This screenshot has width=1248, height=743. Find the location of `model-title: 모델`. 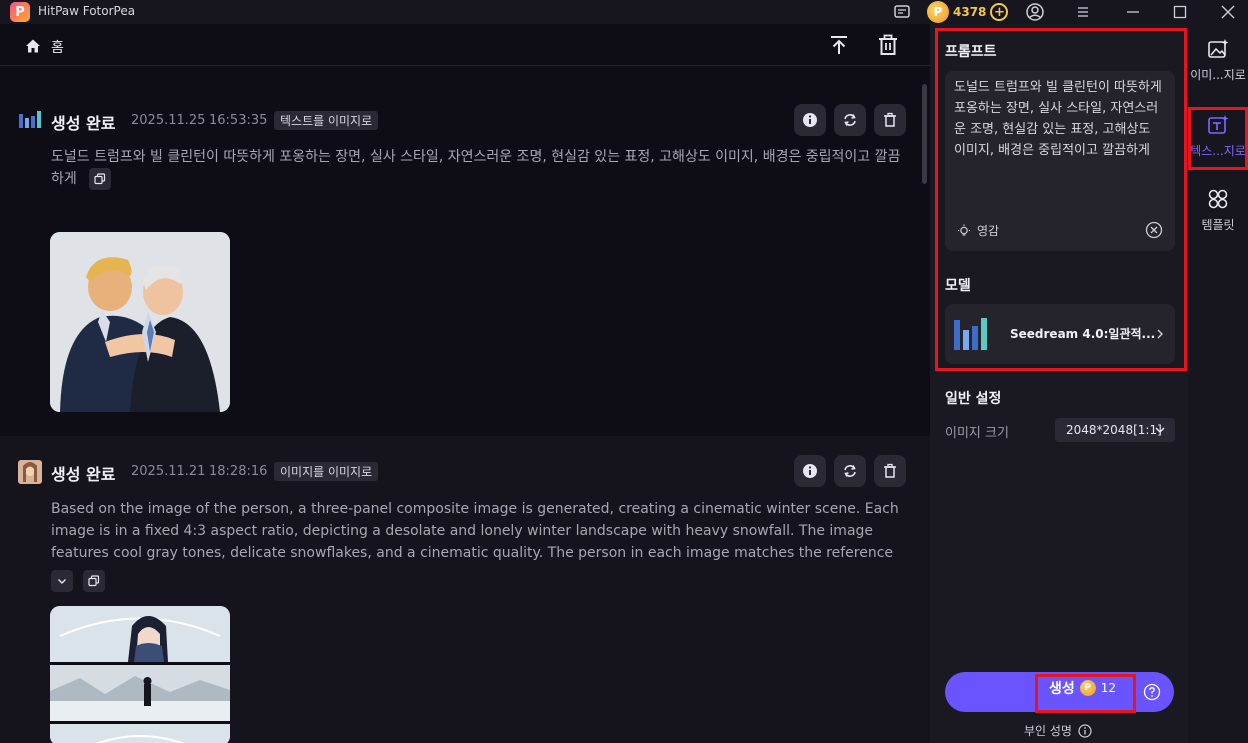

model-title: 모델 is located at coordinates (958, 286).